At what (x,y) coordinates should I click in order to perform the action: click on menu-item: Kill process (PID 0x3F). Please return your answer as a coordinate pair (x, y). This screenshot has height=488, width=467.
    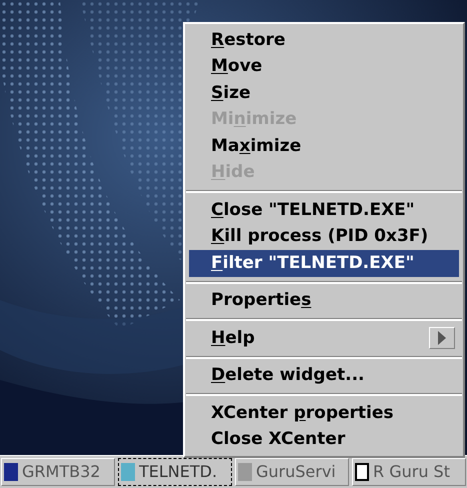
    Looking at the image, I should click on (324, 237).